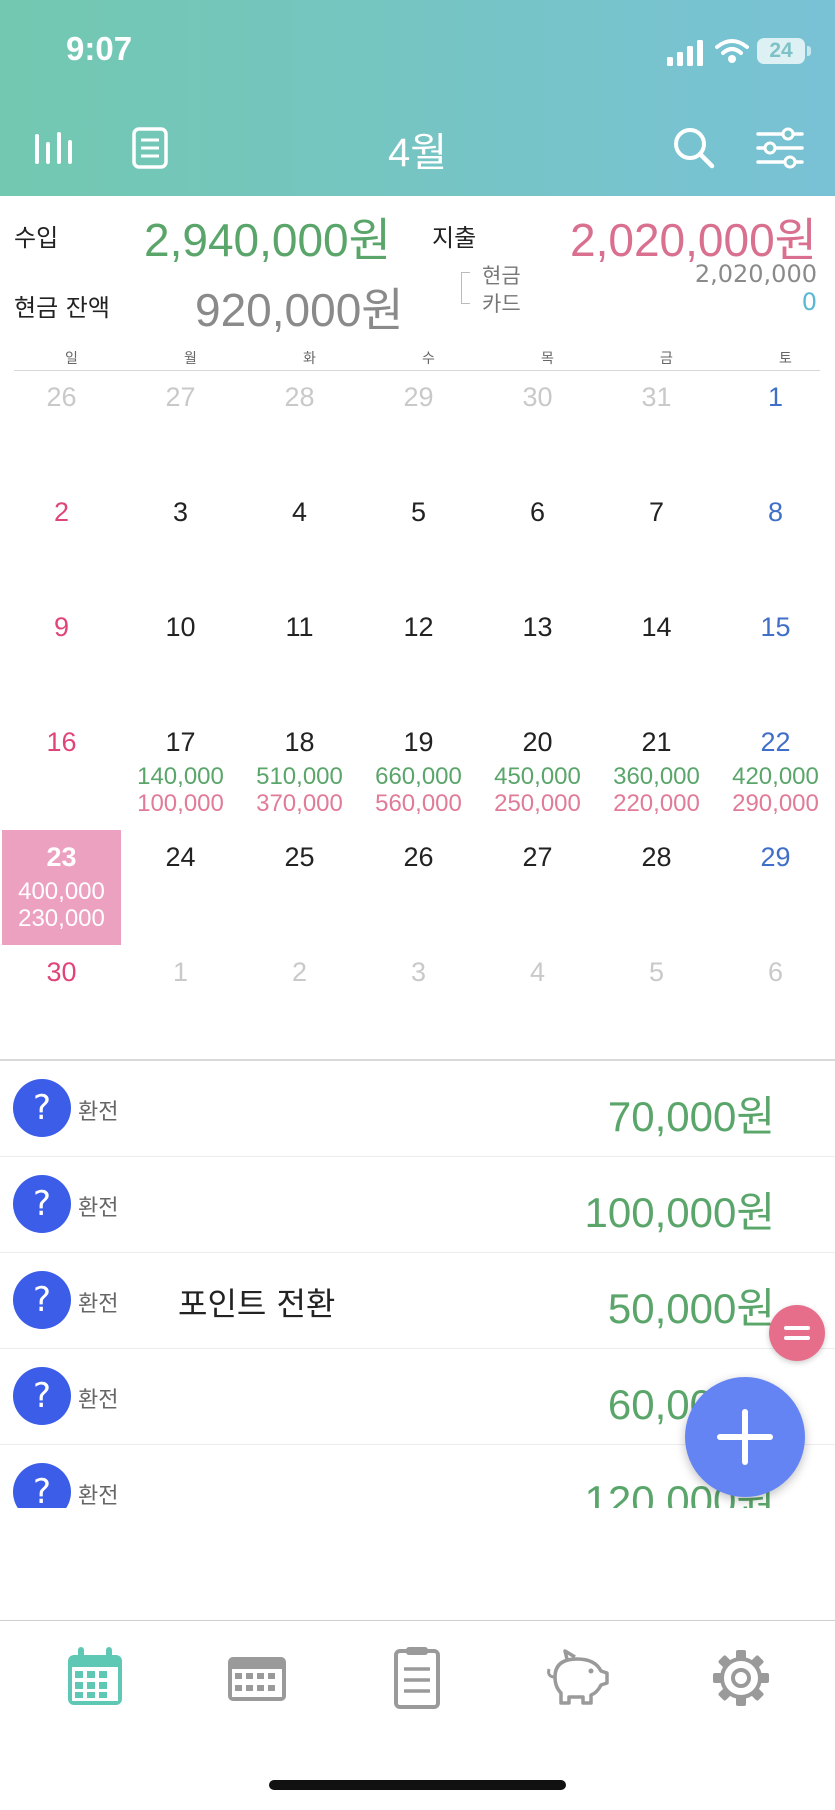 The image size is (835, 1810). What do you see at coordinates (809, 302) in the screenshot?
I see `card-value: 0` at bounding box center [809, 302].